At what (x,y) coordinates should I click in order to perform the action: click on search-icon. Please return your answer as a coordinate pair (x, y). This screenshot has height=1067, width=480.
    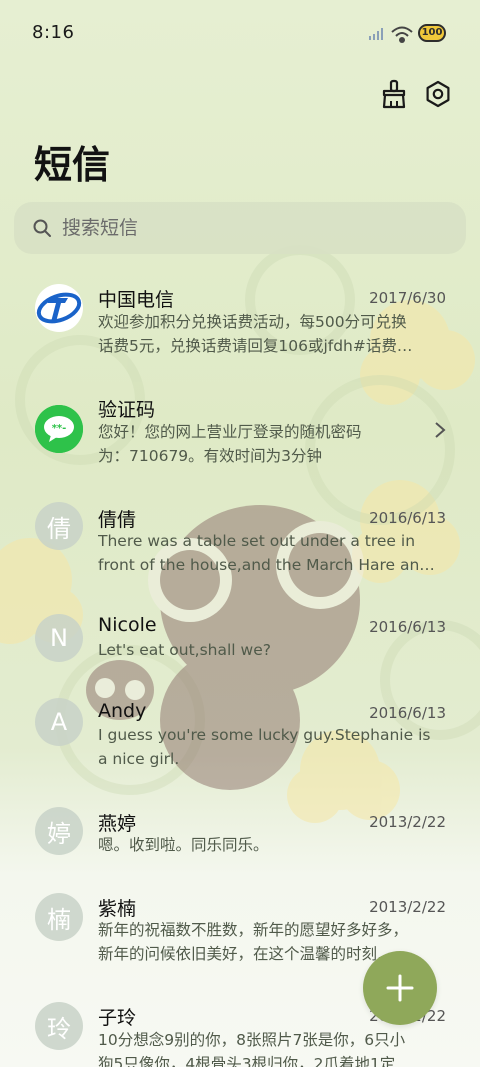
    Looking at the image, I should click on (42, 228).